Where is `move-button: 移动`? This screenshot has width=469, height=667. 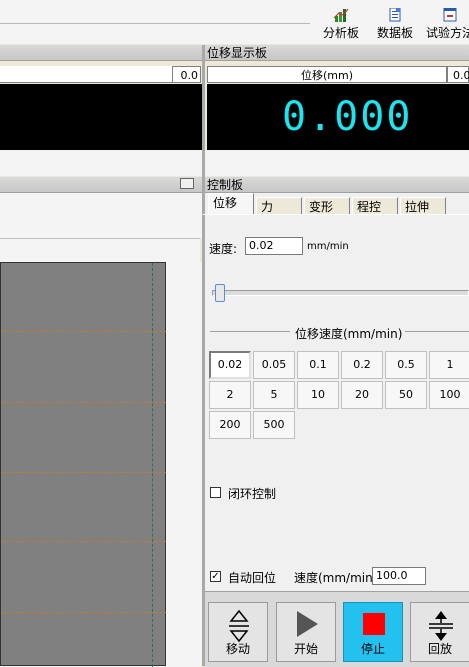 move-button: 移动 is located at coordinates (238, 632).